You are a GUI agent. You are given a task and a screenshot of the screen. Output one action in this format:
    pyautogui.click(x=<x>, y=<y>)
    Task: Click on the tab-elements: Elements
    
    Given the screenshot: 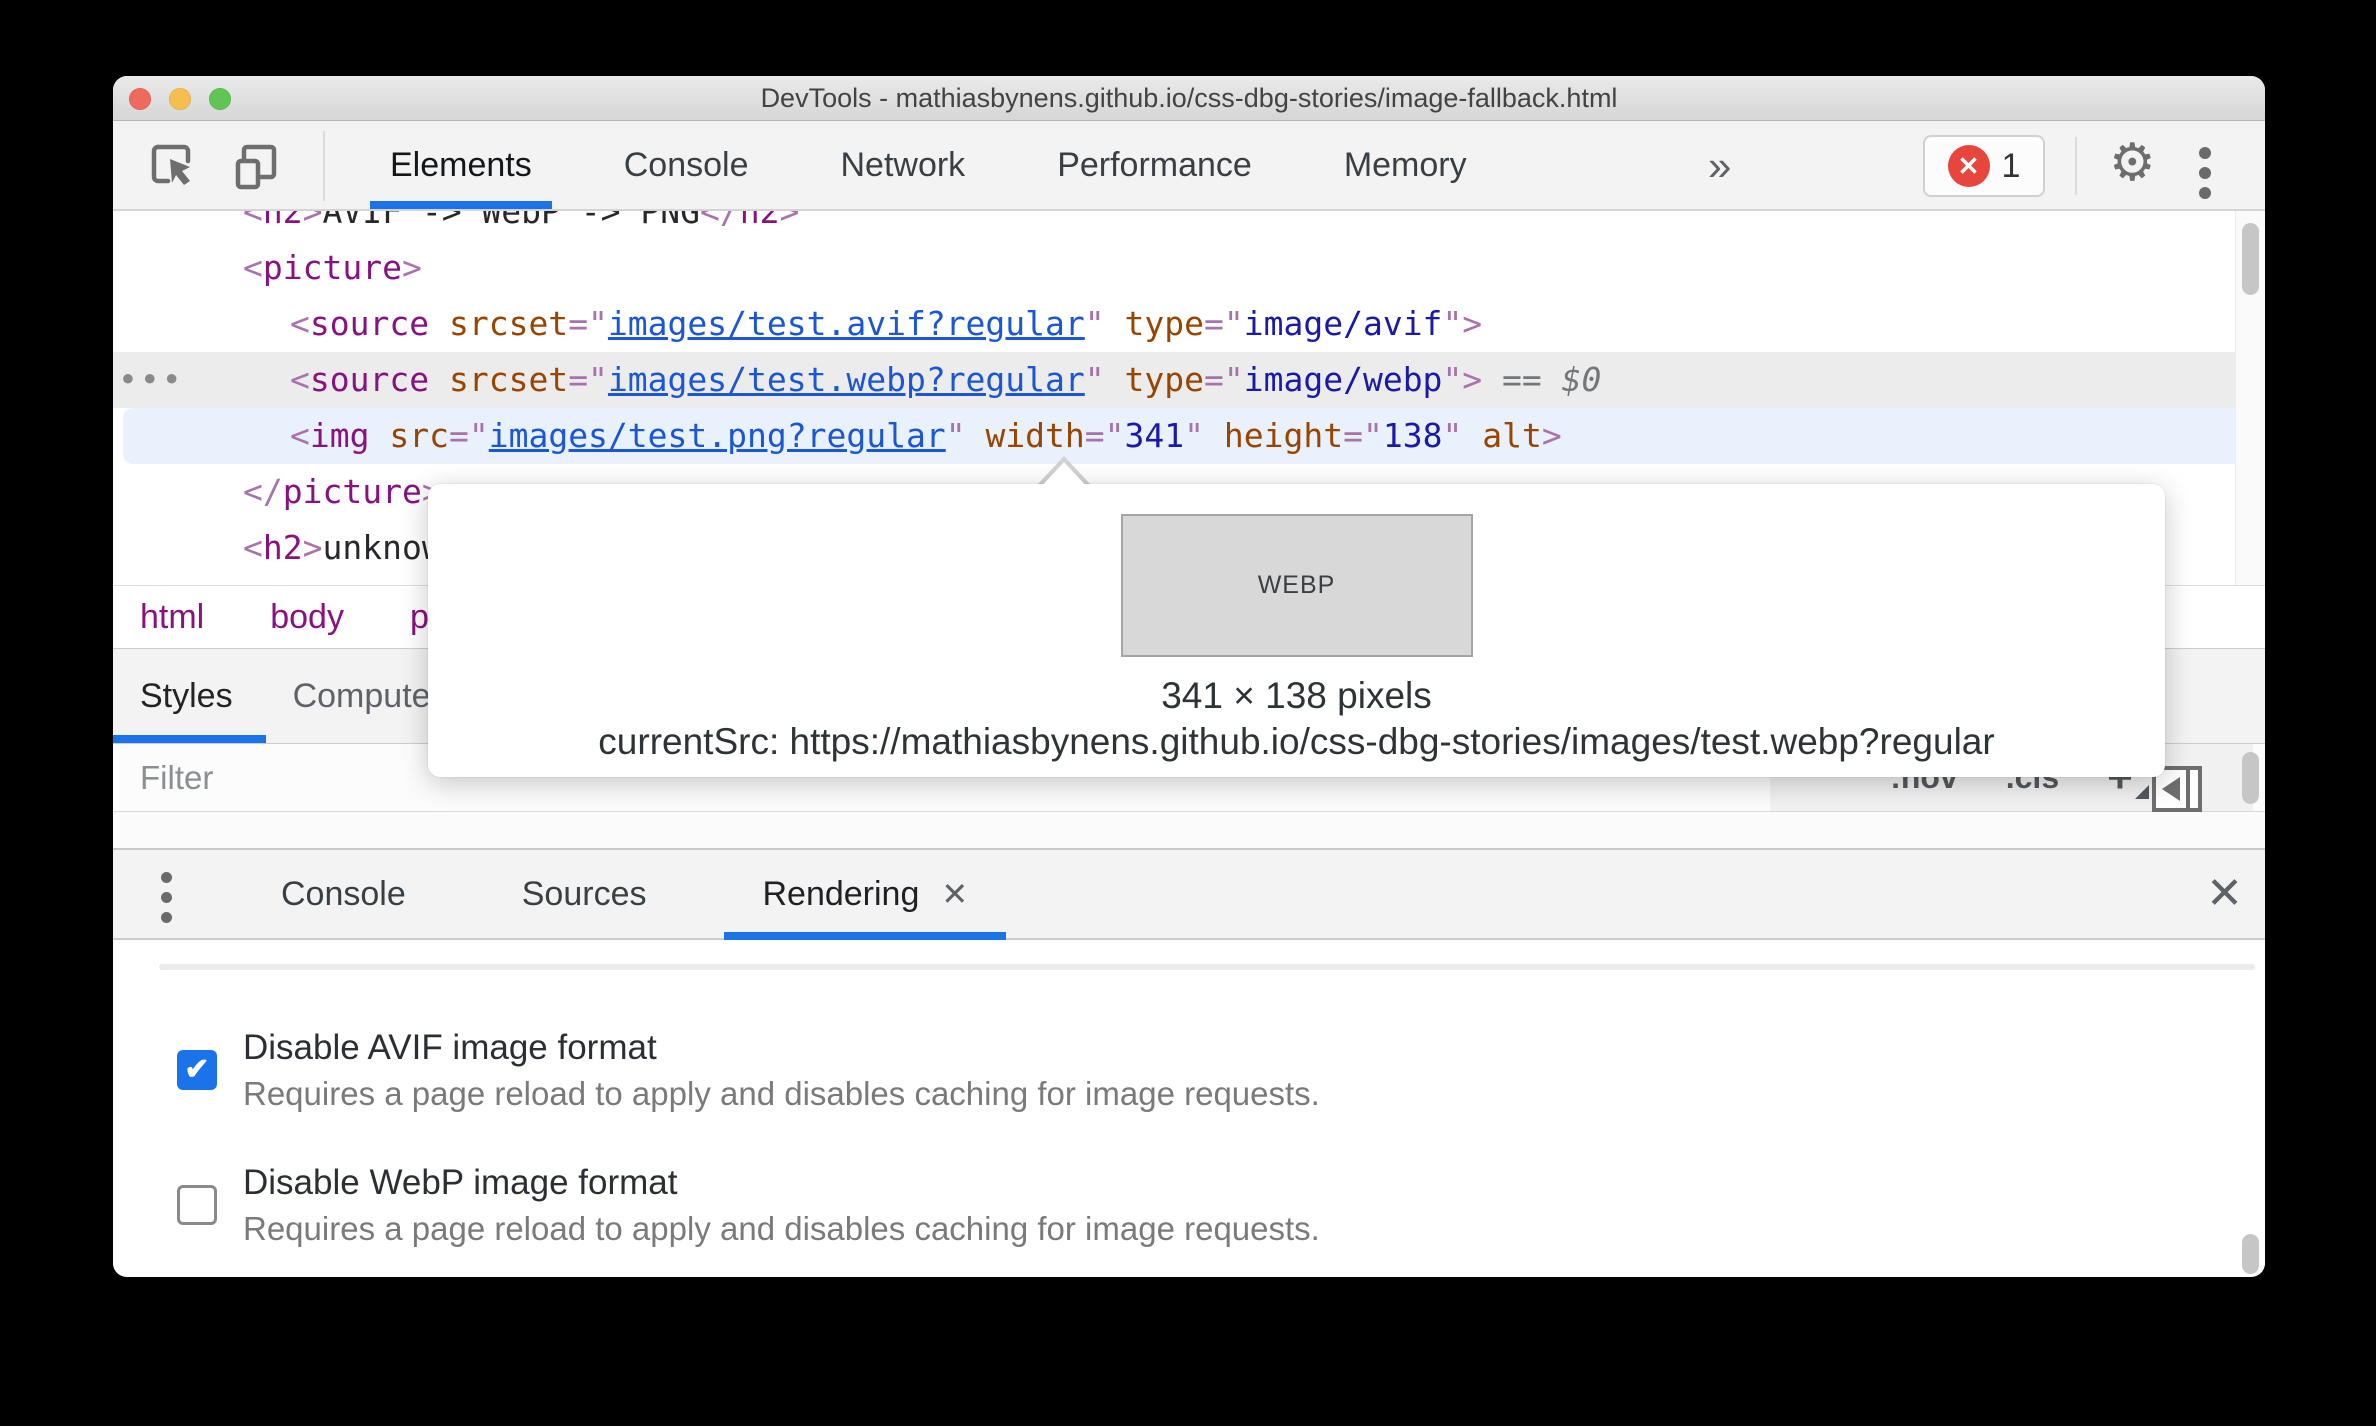 What is the action you would take?
    pyautogui.click(x=461, y=165)
    